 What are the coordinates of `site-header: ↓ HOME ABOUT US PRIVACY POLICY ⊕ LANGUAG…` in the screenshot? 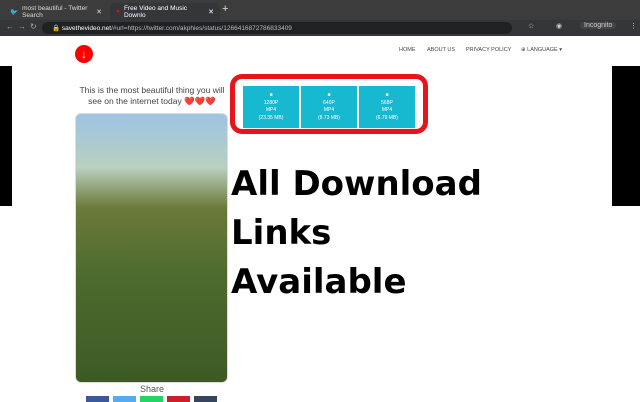 It's located at (320, 51).